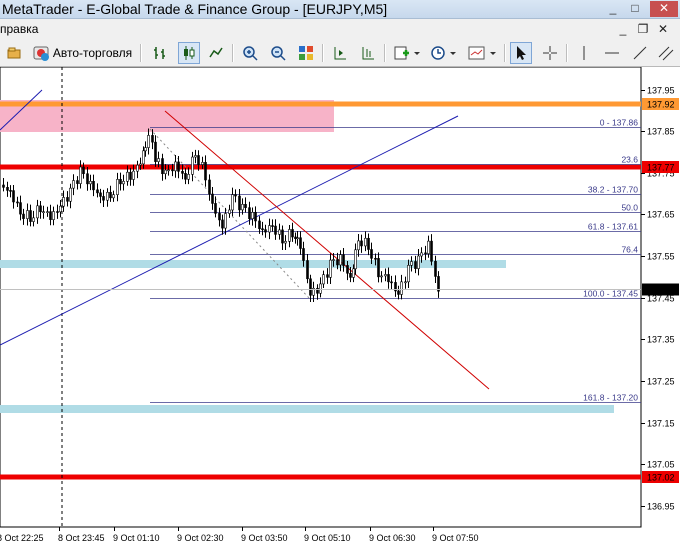 The height and width of the screenshot is (543, 680). I want to click on templates-icon, so click(482, 53).